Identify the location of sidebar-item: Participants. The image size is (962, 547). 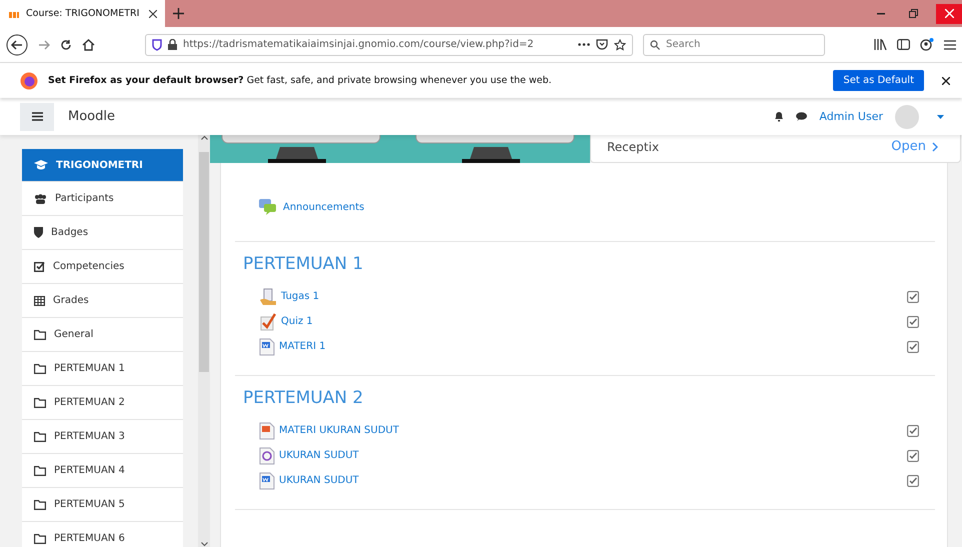
(102, 199).